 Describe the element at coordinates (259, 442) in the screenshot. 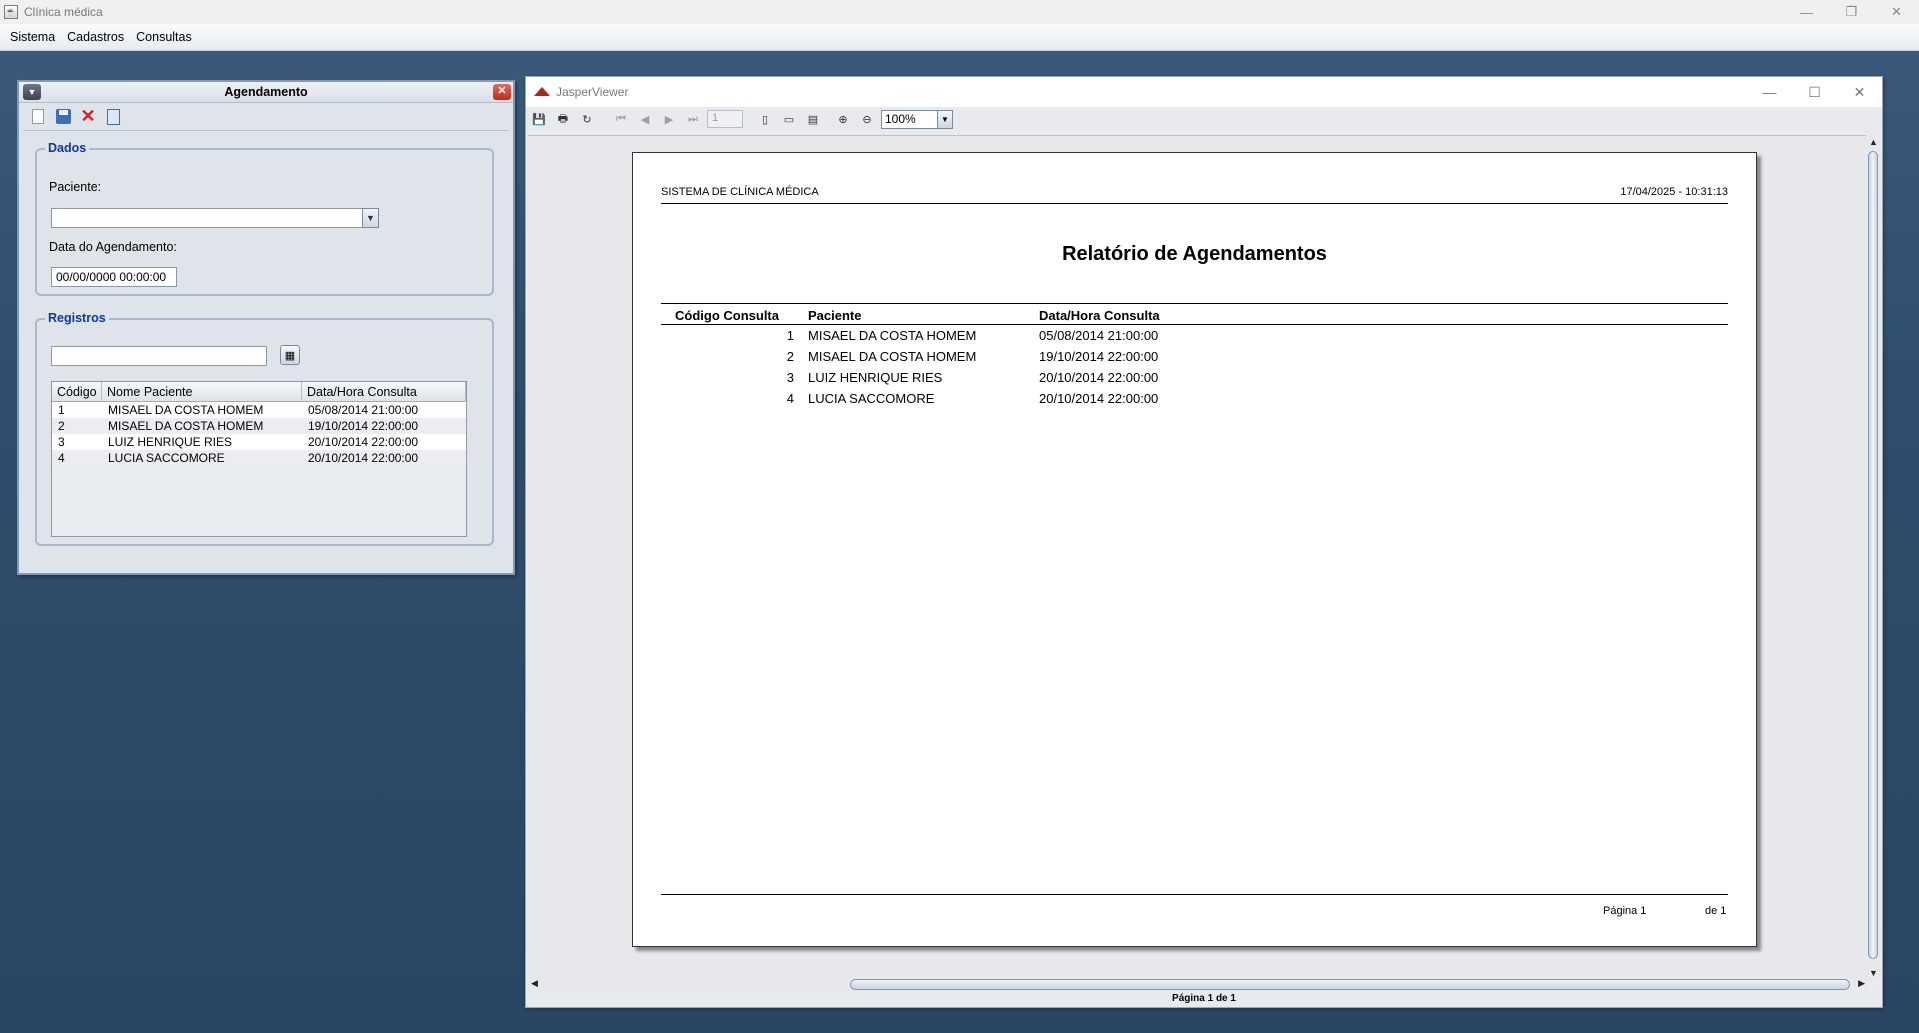

I see `table-row: 3 LUIZ HENRIQUE RIES 20/10/2014 22:00:00` at that location.